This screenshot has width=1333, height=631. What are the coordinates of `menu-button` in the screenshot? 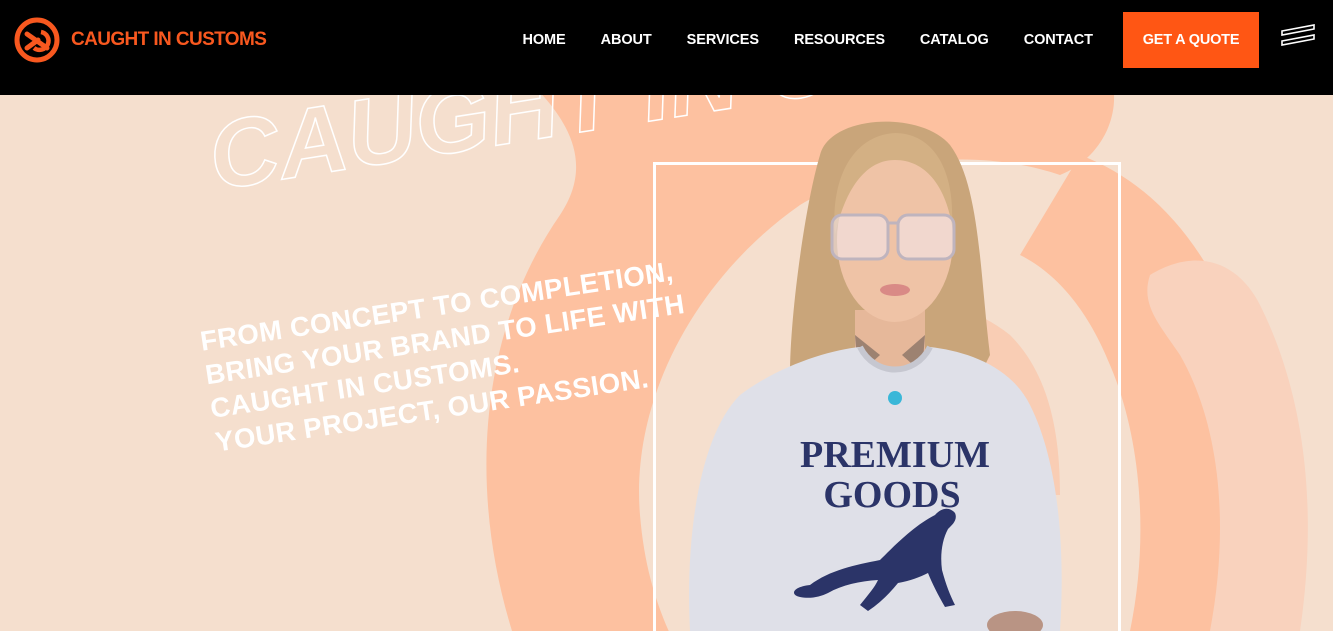 It's located at (1298, 37).